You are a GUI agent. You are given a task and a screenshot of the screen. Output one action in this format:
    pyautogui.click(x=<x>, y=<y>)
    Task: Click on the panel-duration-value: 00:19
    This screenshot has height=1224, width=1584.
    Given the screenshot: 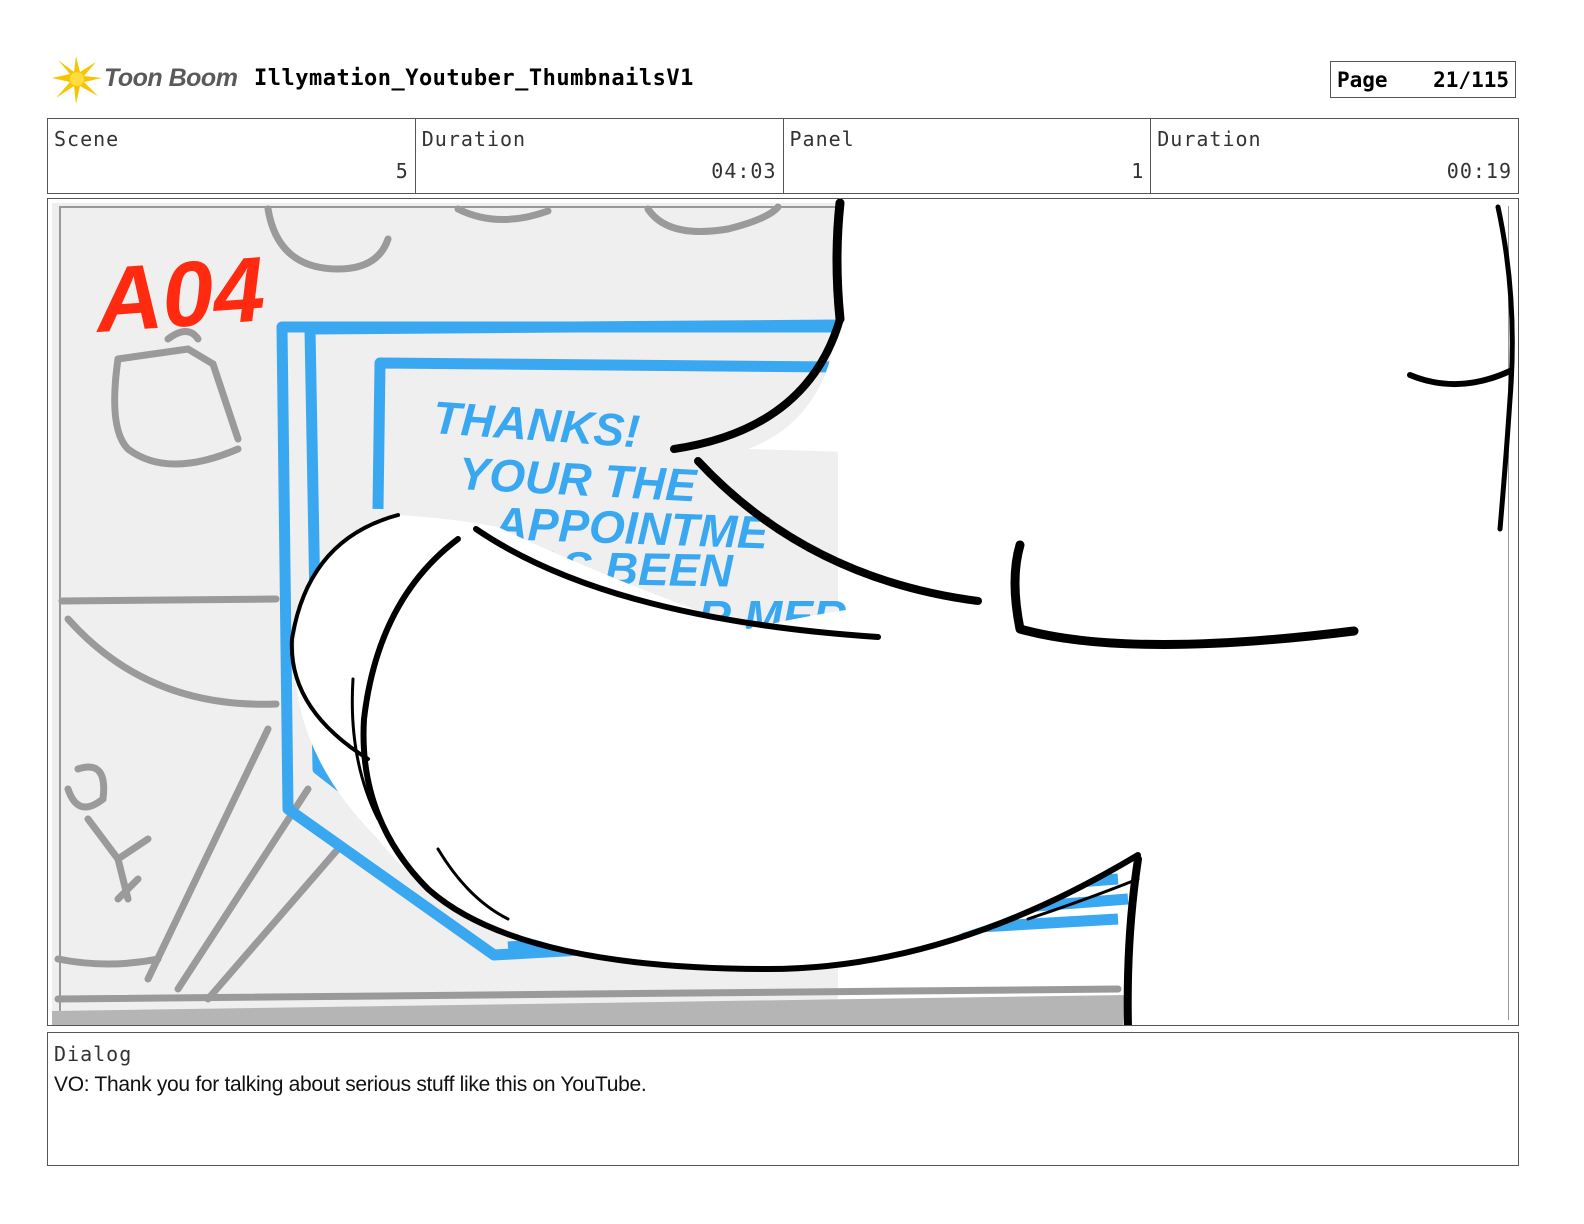 What is the action you would take?
    pyautogui.click(x=1479, y=171)
    